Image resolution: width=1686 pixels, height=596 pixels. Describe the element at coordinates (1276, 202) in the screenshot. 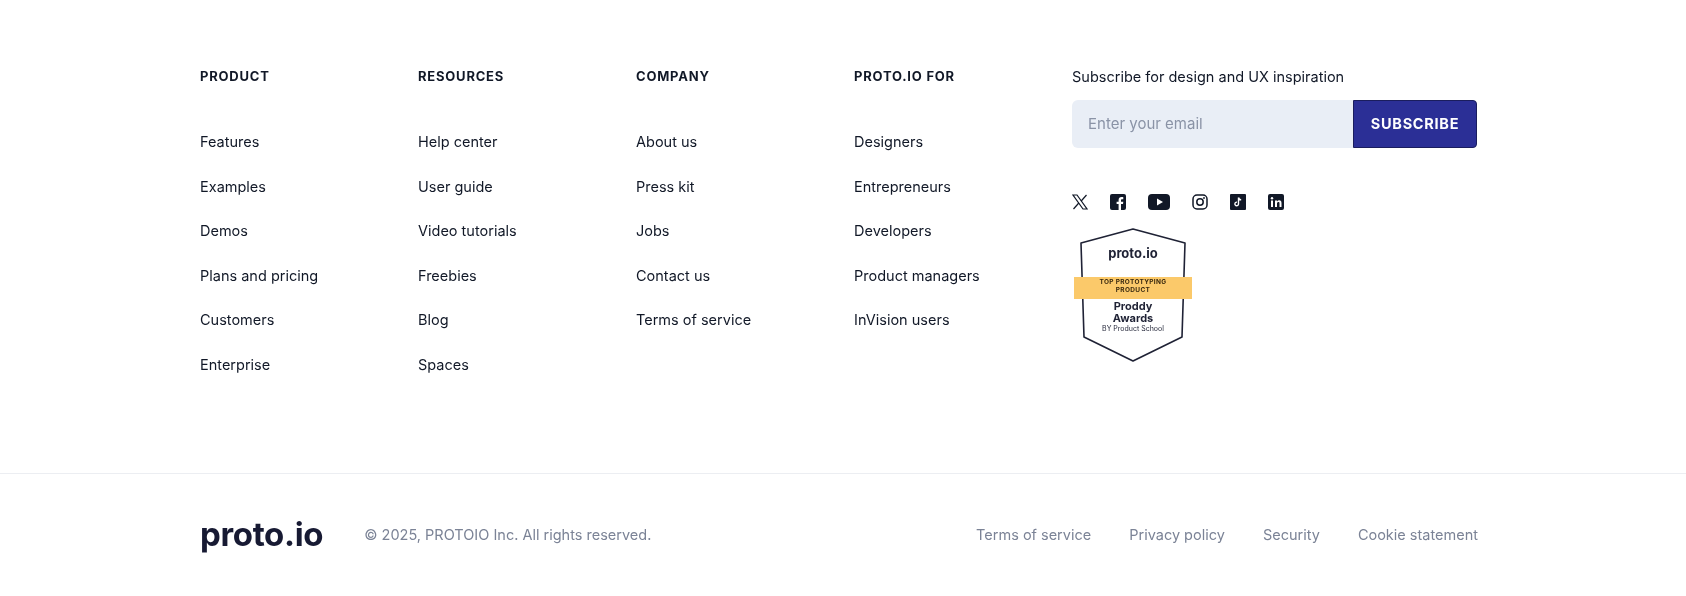

I see `linkedin-icon` at that location.